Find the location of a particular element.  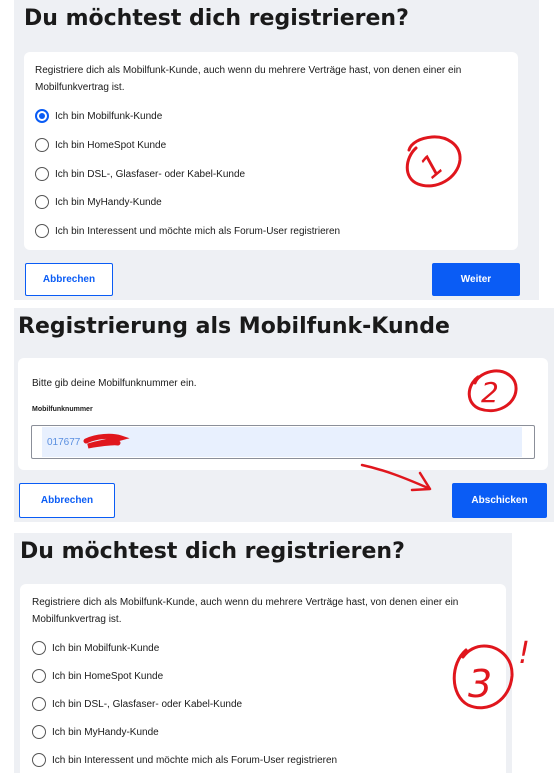

field-label: Mobilfunknummer is located at coordinates (62, 409).